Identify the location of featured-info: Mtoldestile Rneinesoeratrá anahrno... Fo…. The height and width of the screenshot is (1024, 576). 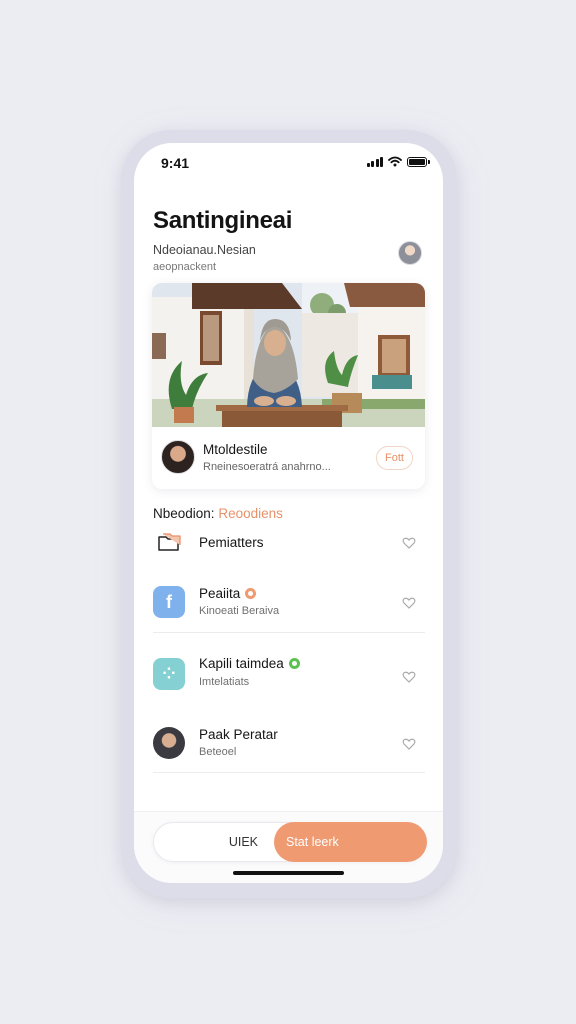
(288, 458).